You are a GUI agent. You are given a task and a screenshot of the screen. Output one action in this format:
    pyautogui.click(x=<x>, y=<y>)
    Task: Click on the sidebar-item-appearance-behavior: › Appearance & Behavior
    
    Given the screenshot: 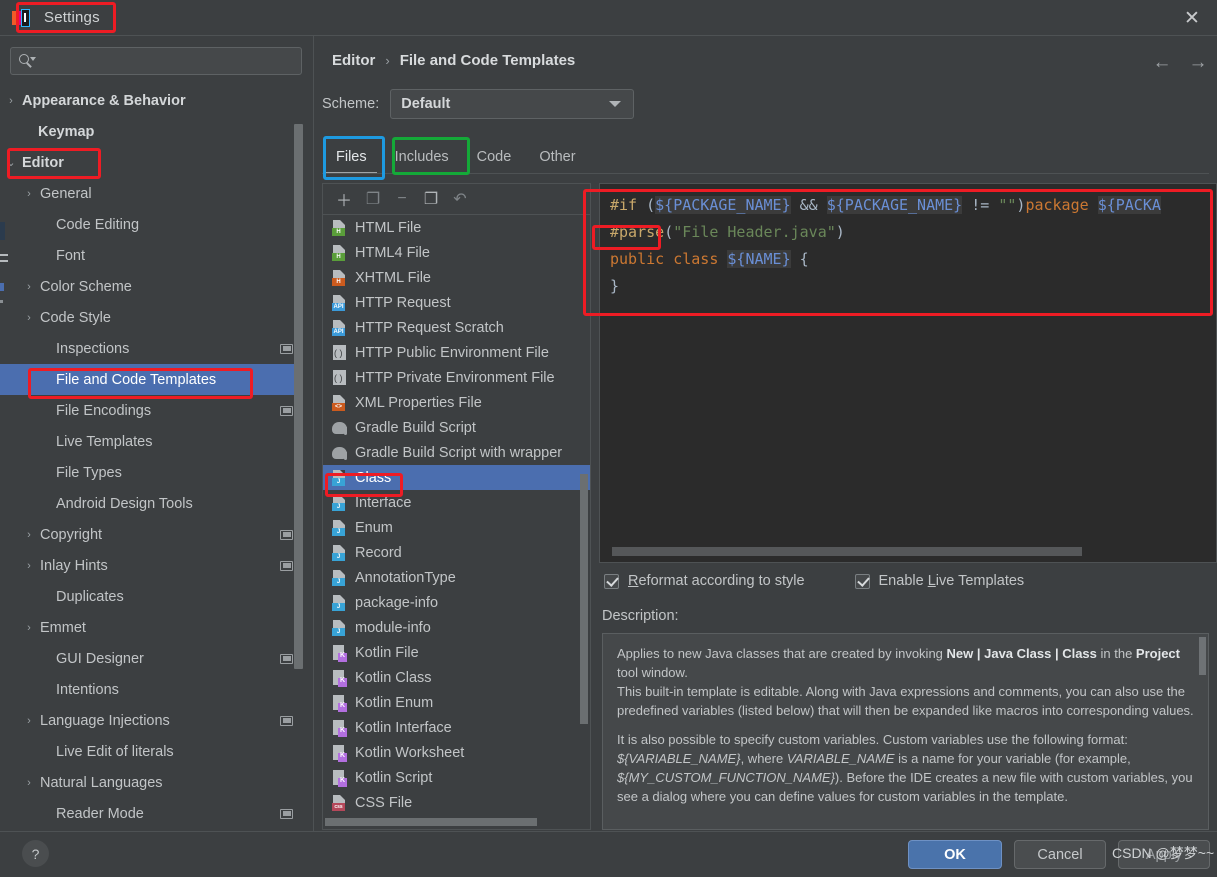 What is the action you would take?
    pyautogui.click(x=151, y=100)
    